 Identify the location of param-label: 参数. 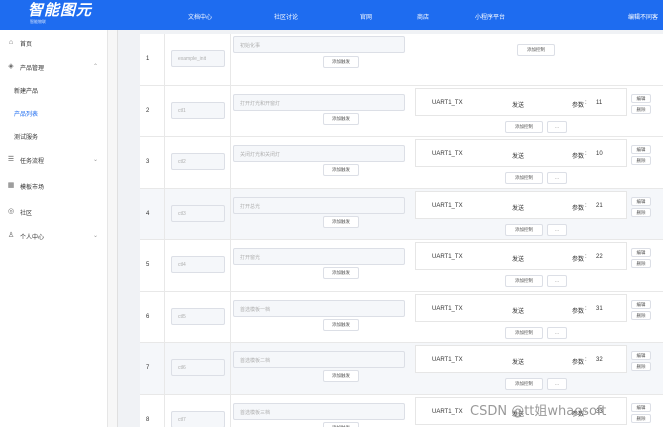
(578, 208).